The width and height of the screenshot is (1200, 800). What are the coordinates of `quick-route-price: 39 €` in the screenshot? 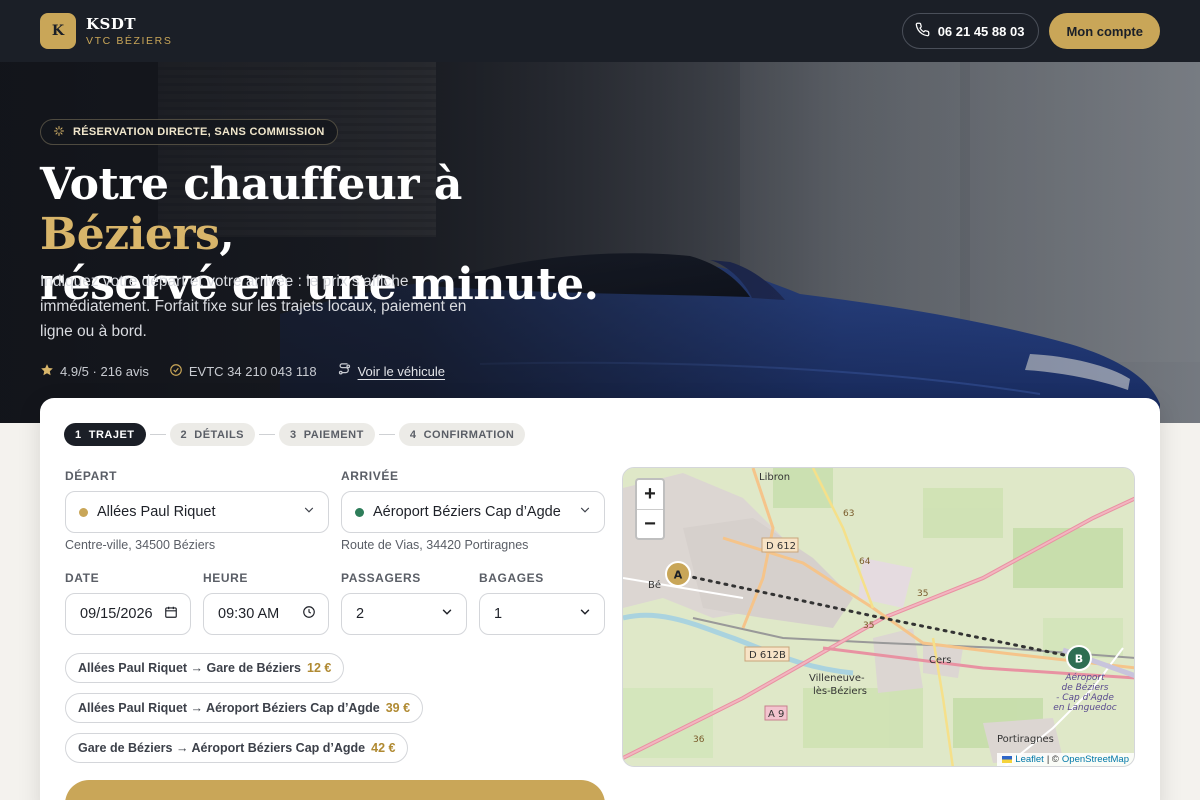 It's located at (398, 708).